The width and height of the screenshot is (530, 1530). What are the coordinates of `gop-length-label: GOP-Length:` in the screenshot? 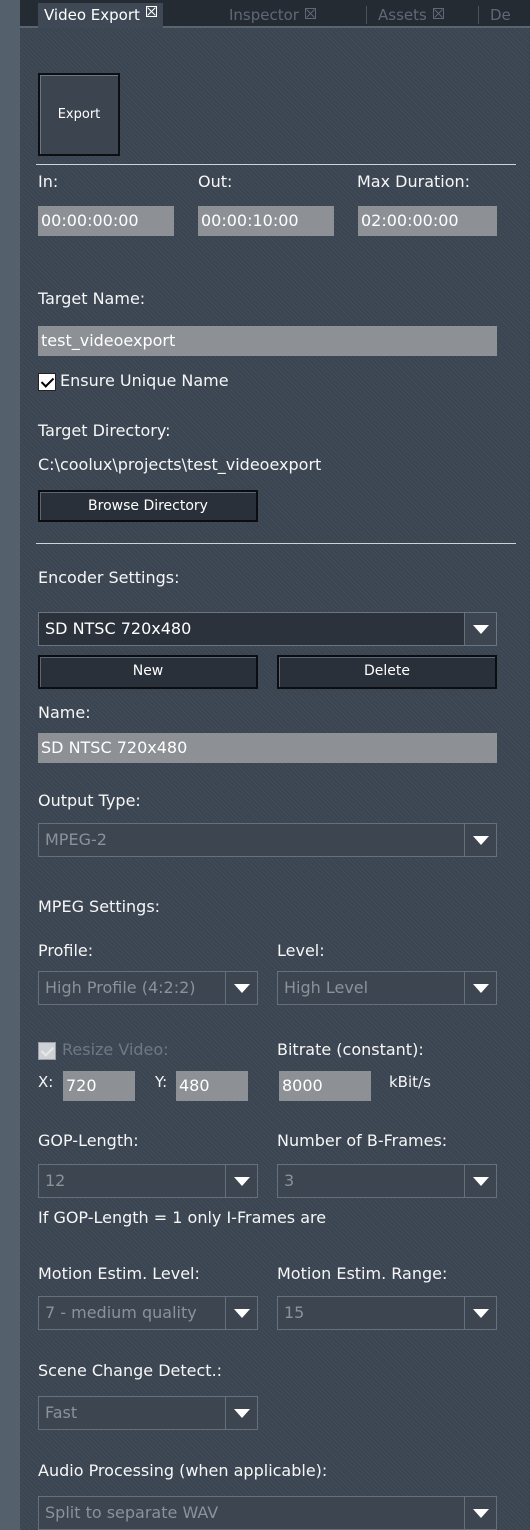 It's located at (88, 1140).